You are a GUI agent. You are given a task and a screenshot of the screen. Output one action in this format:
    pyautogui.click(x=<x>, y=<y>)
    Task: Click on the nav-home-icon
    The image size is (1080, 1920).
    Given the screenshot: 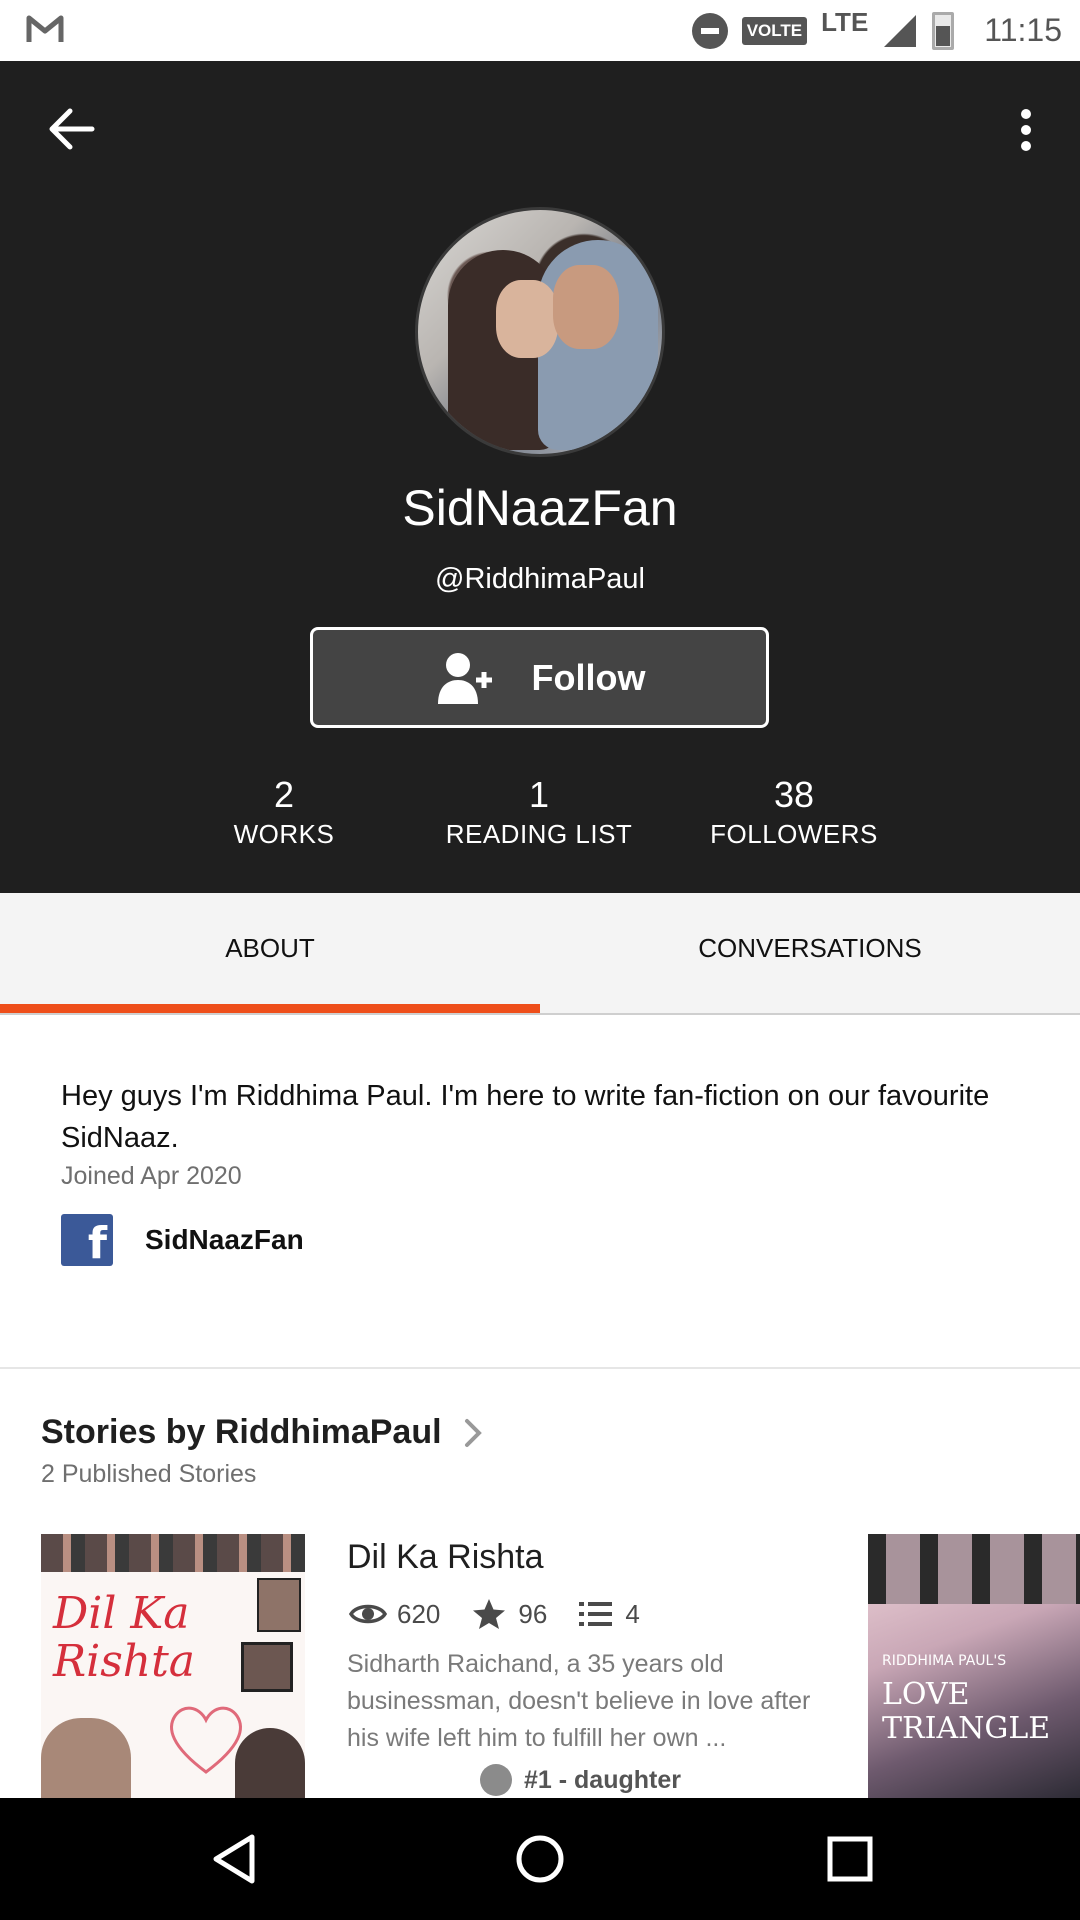 What is the action you would take?
    pyautogui.click(x=540, y=1859)
    